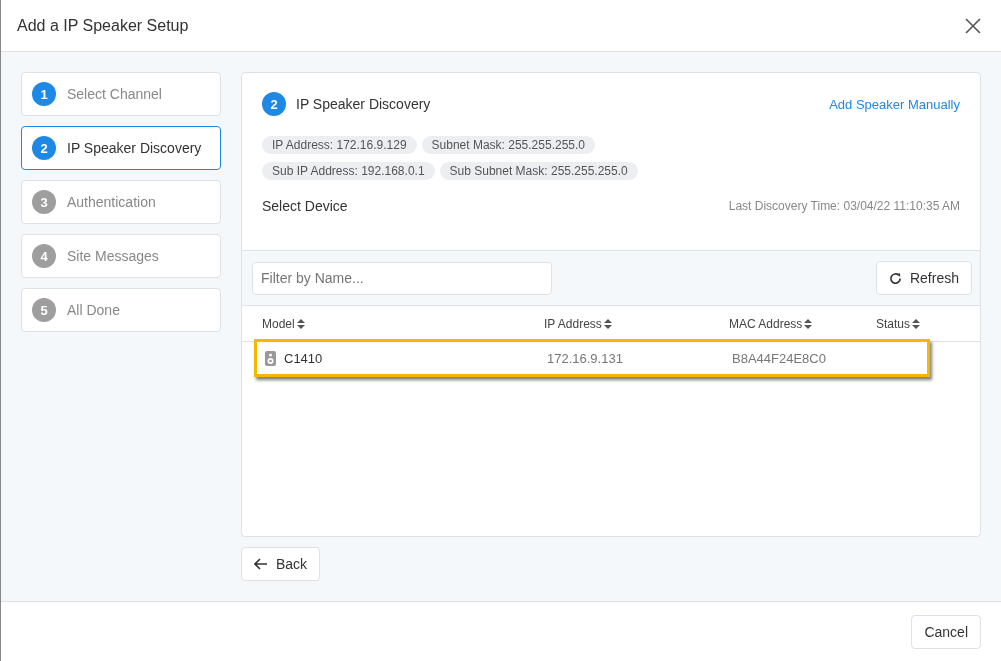  I want to click on refresh-button: Refresh, so click(923, 278).